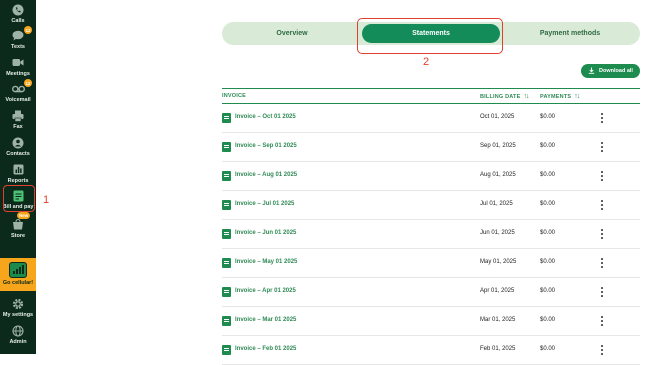 The width and height of the screenshot is (670, 365). What do you see at coordinates (21, 87) in the screenshot?
I see `voicemail-icon: 12` at bounding box center [21, 87].